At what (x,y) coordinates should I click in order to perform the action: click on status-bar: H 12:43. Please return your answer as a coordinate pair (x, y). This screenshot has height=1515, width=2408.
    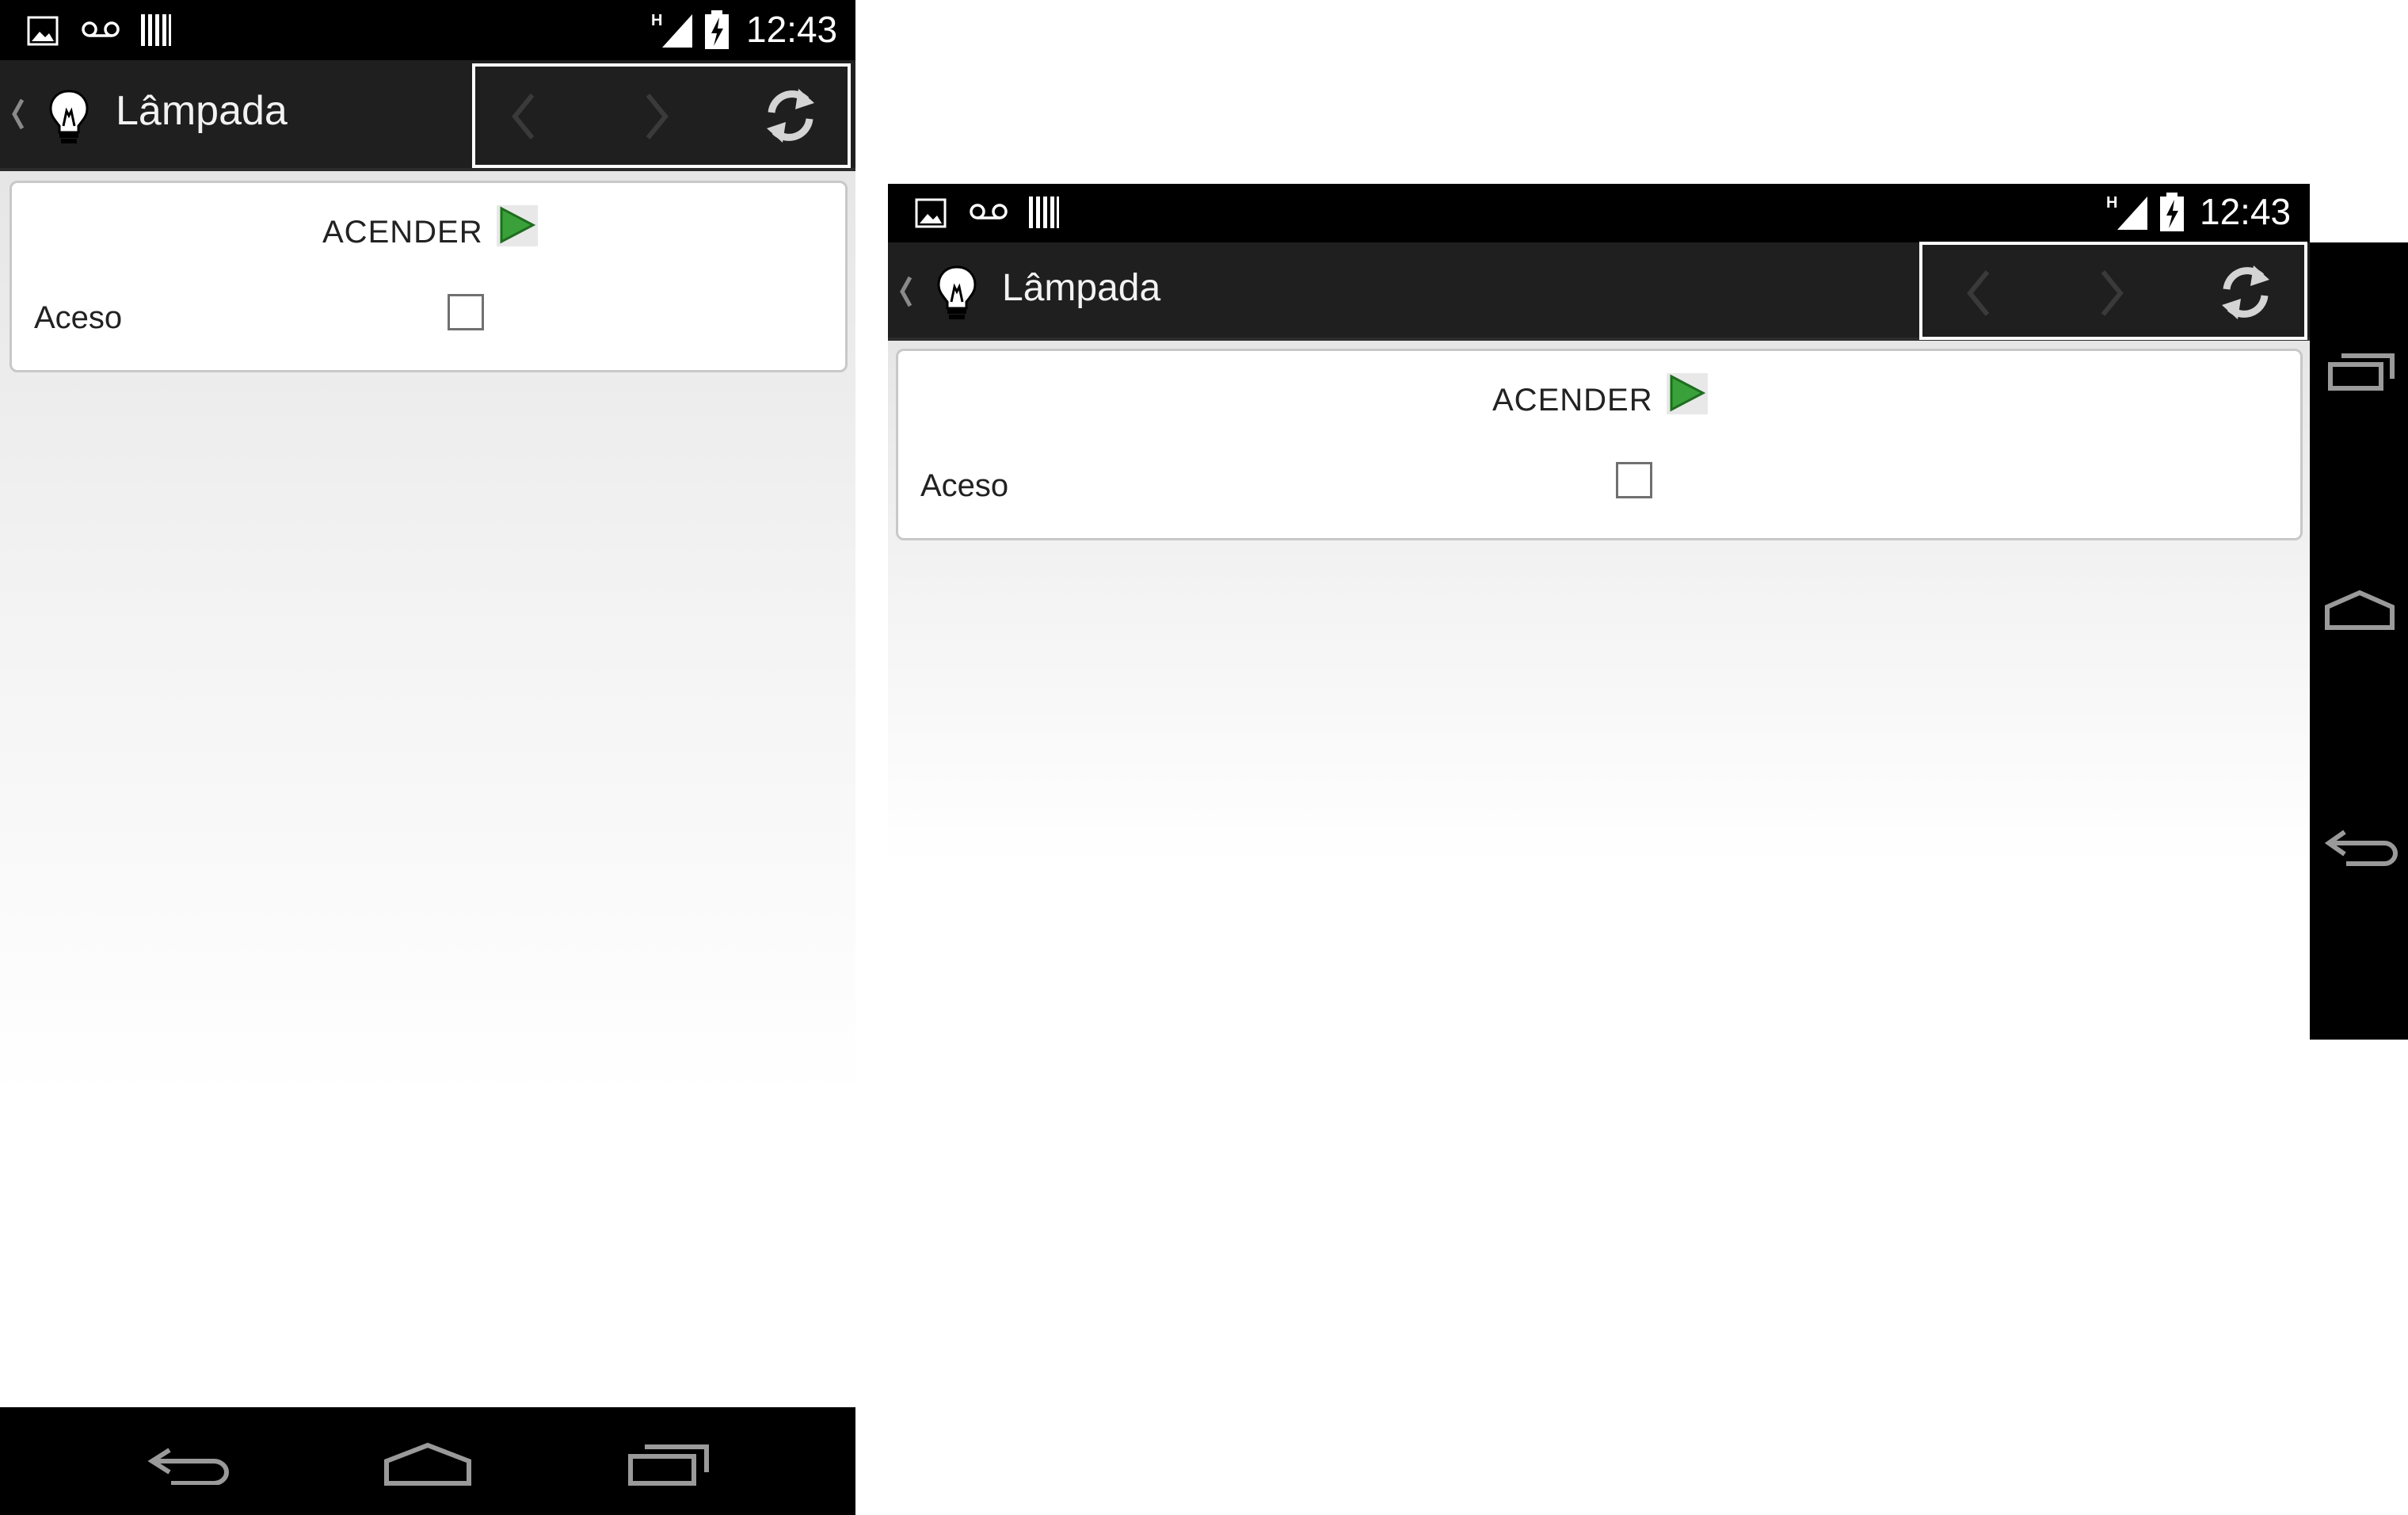
    Looking at the image, I should click on (428, 30).